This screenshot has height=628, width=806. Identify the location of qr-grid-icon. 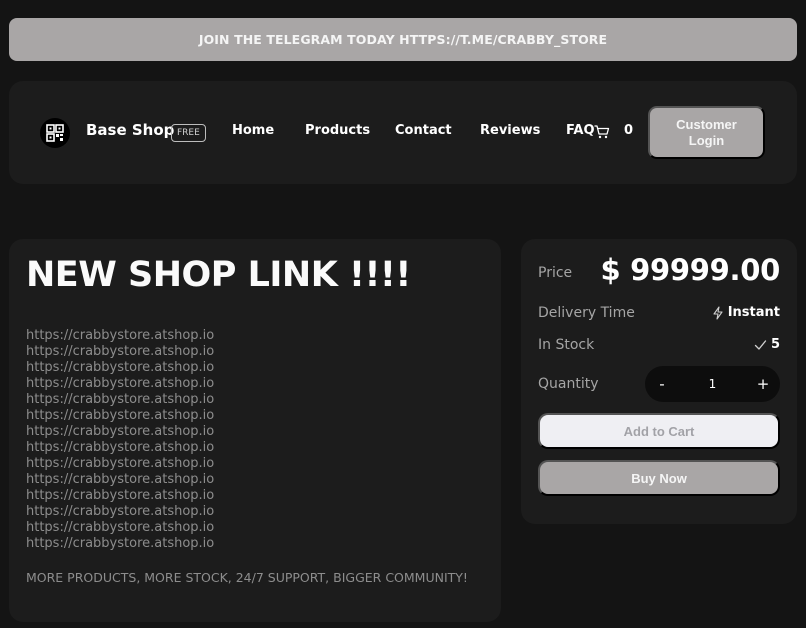
(55, 133).